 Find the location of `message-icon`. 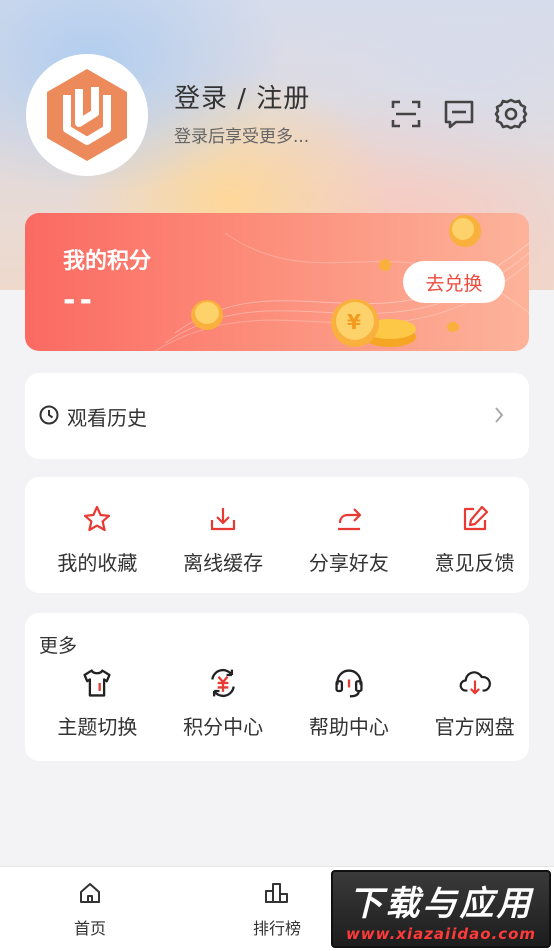

message-icon is located at coordinates (459, 114).